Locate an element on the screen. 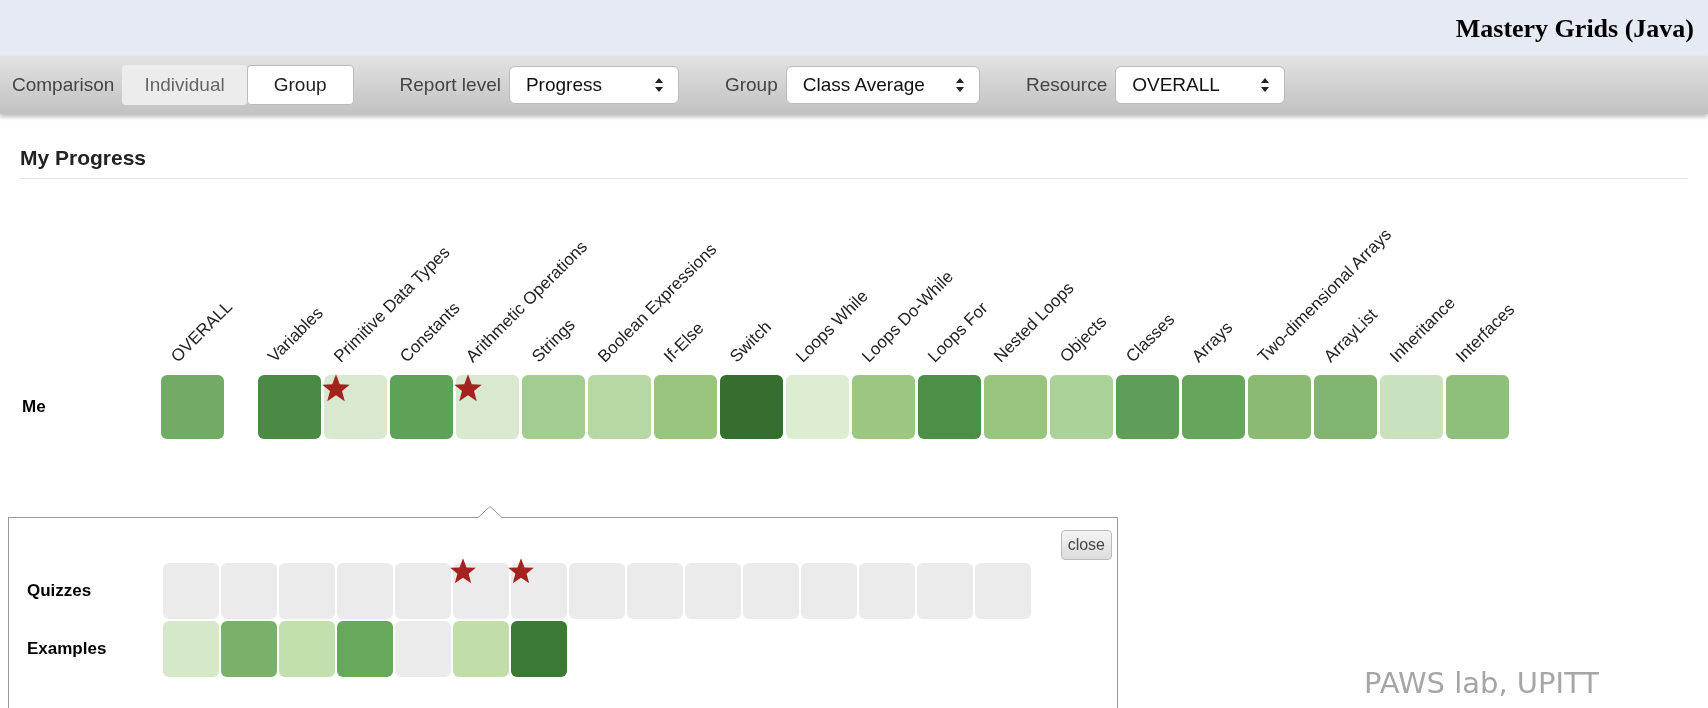 This screenshot has width=1708, height=708. dropdown: OVERALL is located at coordinates (1200, 85).